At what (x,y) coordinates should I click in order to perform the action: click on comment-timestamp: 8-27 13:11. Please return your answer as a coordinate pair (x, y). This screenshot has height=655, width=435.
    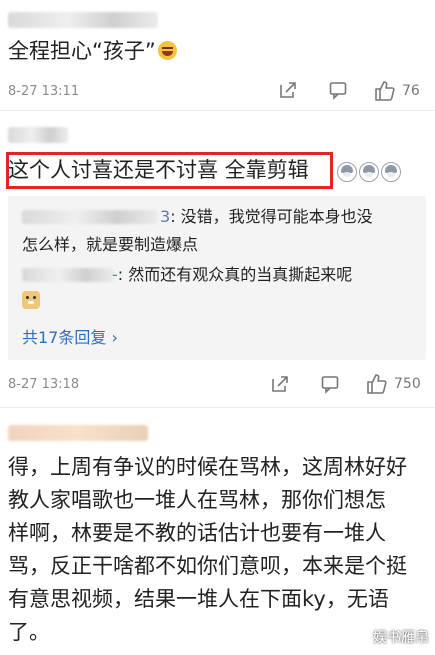
    Looking at the image, I should click on (44, 91).